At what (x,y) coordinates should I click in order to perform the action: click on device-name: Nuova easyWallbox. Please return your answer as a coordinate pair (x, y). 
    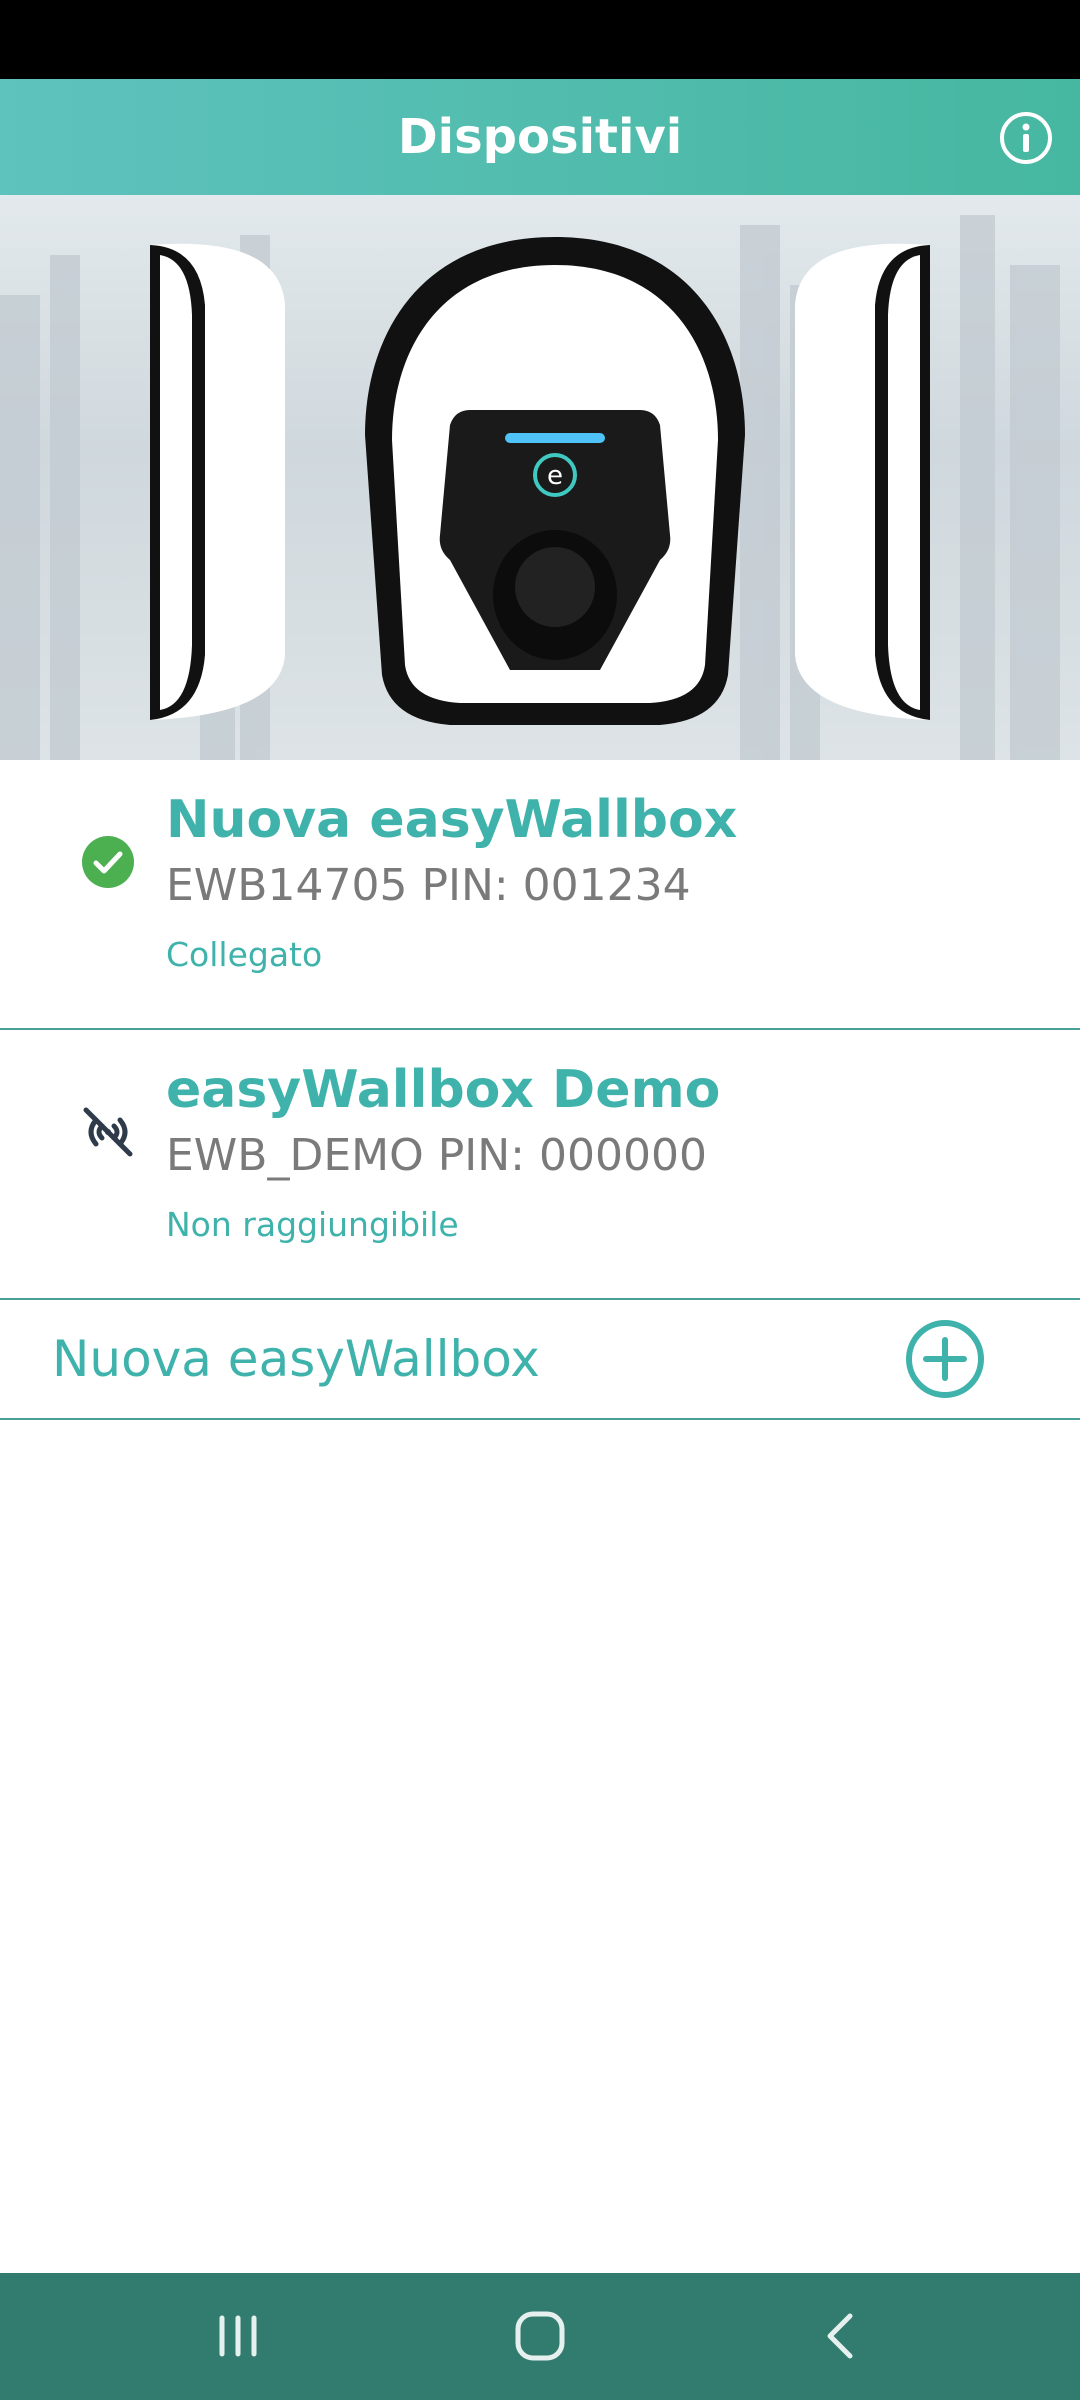
    Looking at the image, I should click on (452, 820).